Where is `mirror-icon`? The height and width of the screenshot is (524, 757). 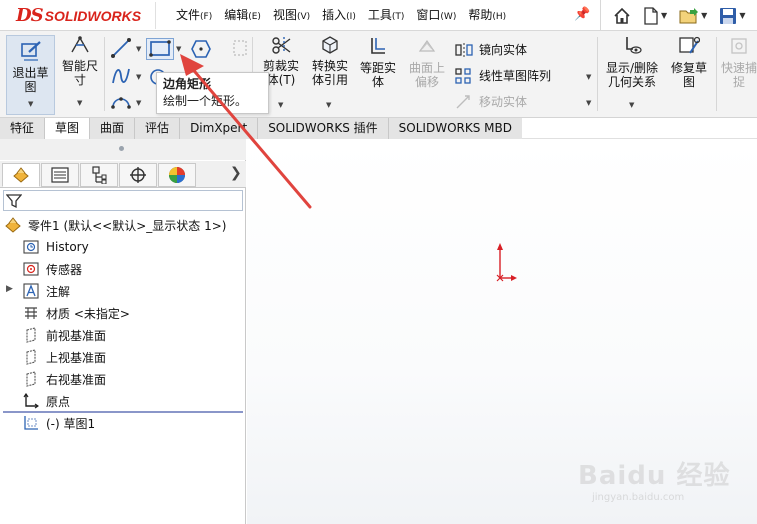
mirror-icon is located at coordinates (464, 50).